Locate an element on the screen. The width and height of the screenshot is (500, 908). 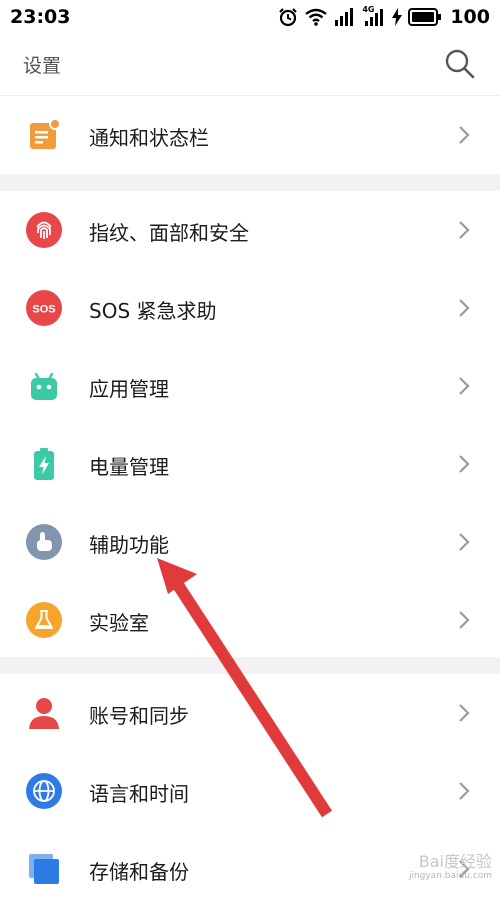
search-icon is located at coordinates (460, 64).